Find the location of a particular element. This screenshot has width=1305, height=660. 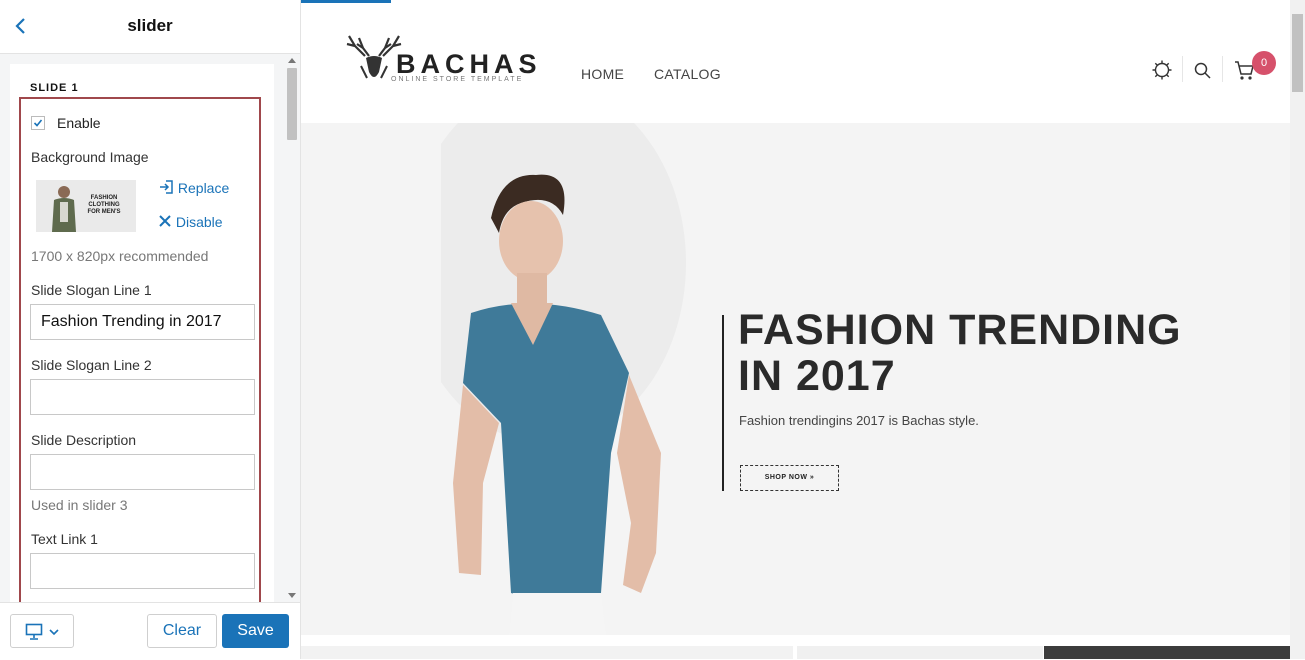

panel-header: slider is located at coordinates (150, 27).